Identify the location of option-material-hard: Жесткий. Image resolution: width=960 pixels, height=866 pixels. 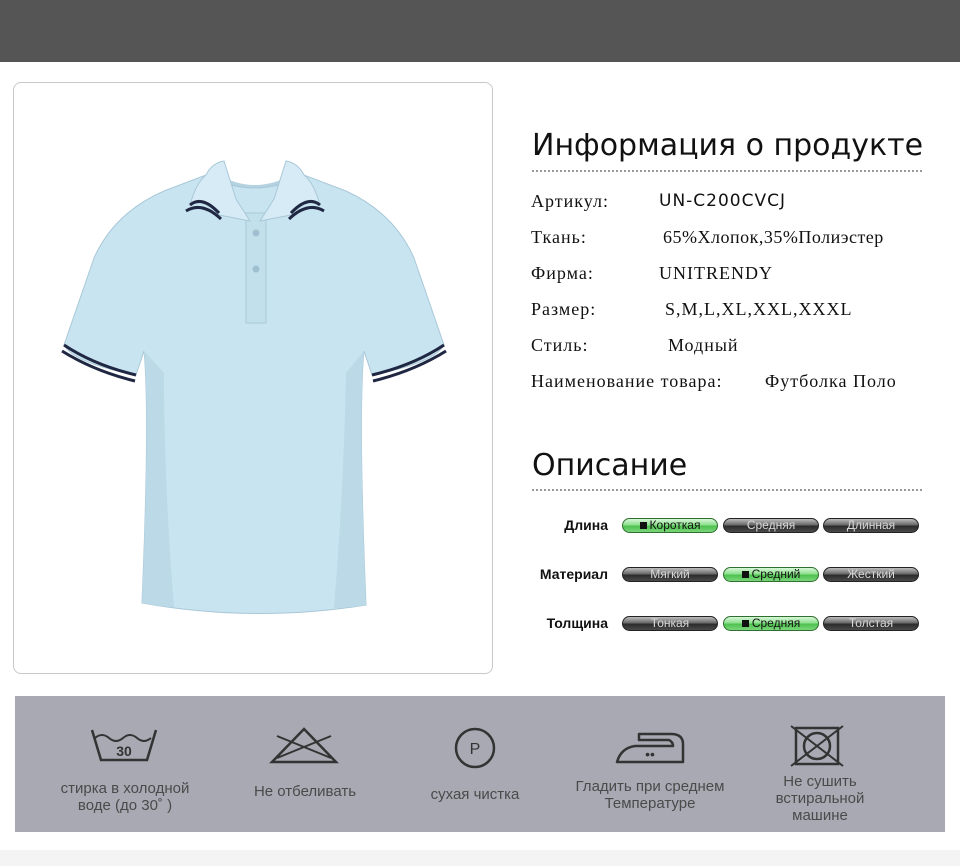
(871, 574).